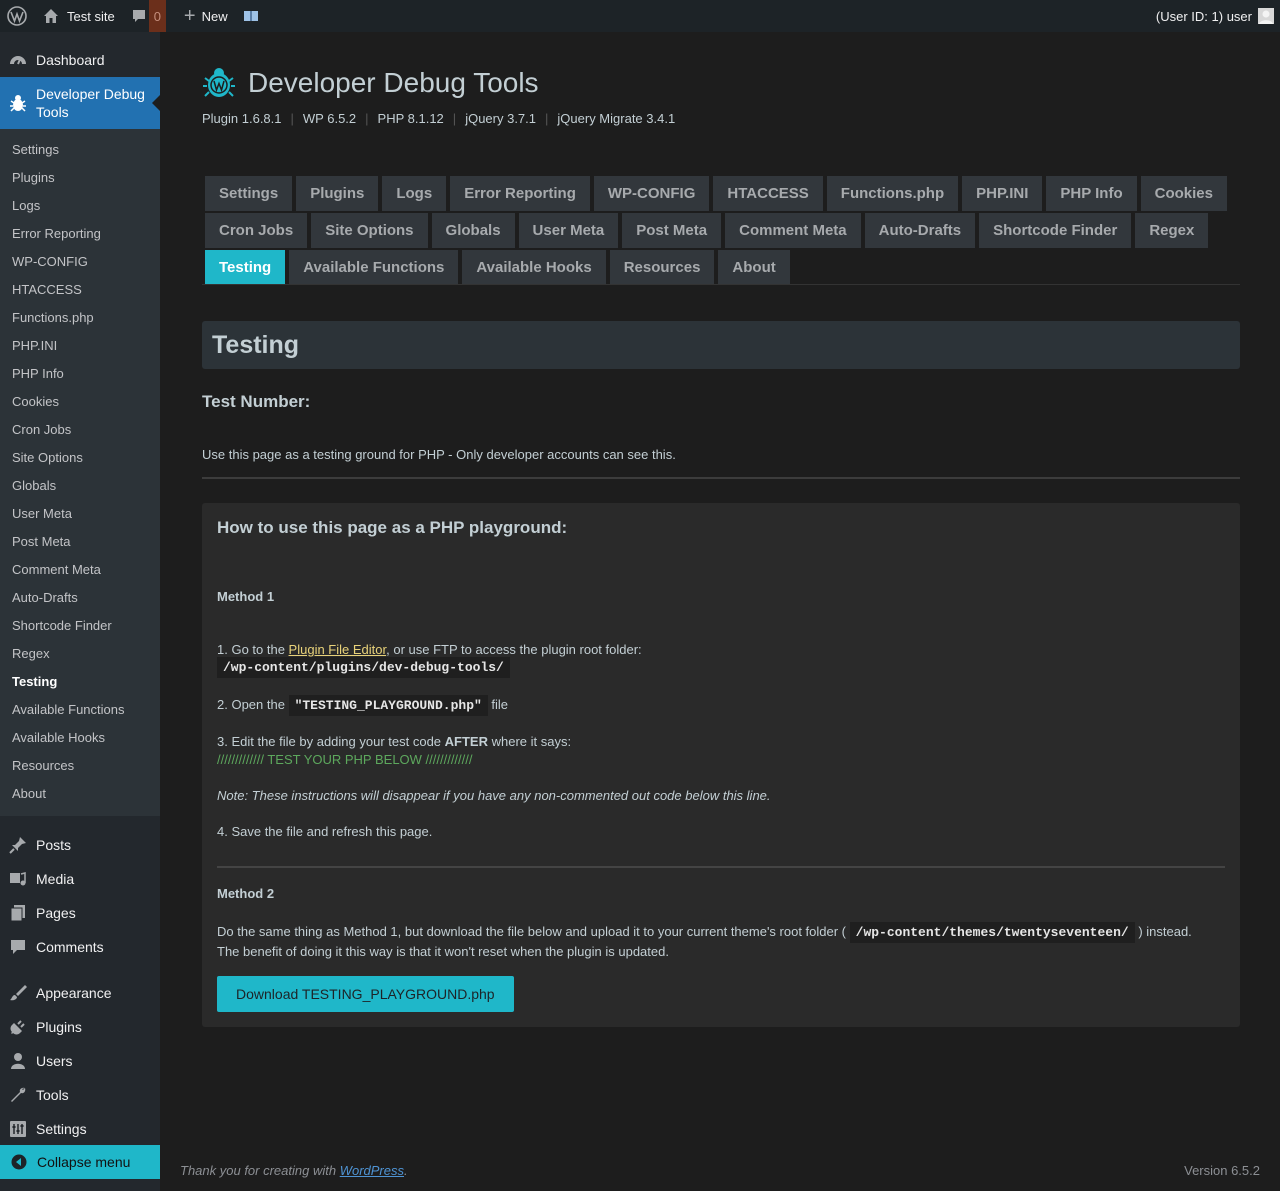 The width and height of the screenshot is (1280, 1191). I want to click on tab-available-hooks: Available Hooks, so click(534, 267).